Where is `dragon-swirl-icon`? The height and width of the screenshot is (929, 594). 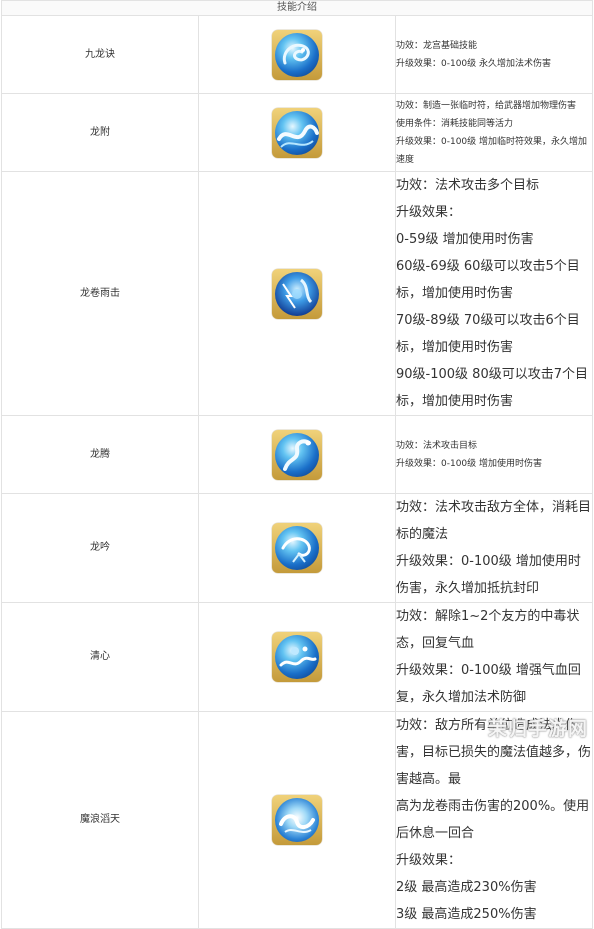 dragon-swirl-icon is located at coordinates (297, 54).